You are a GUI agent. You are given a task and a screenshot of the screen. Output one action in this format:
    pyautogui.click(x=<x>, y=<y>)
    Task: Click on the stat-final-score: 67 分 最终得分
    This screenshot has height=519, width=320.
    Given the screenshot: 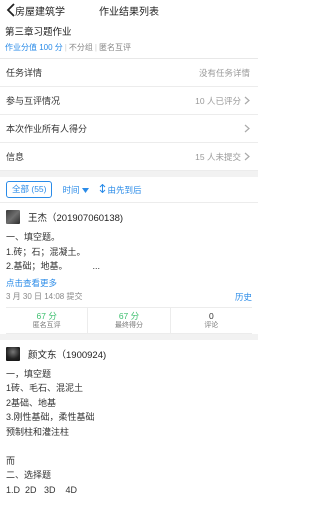 What is the action you would take?
    pyautogui.click(x=129, y=320)
    